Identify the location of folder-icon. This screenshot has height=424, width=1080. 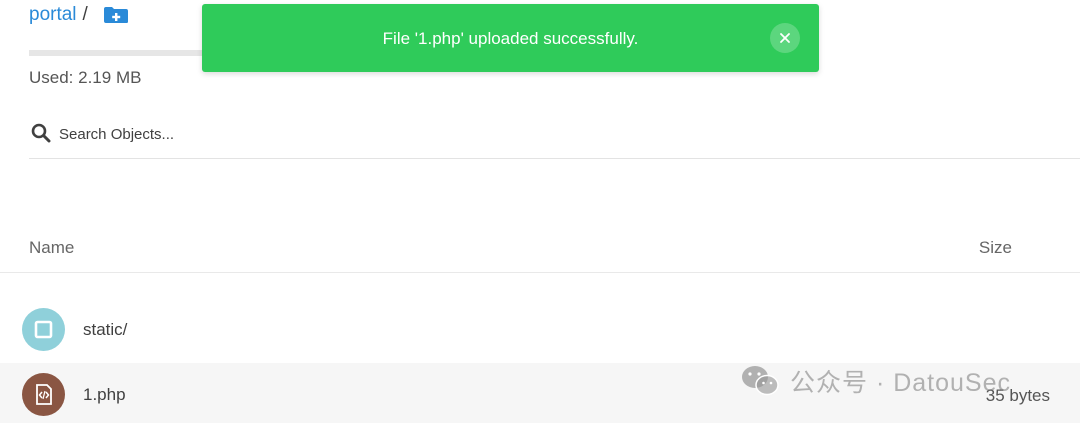
(43, 329).